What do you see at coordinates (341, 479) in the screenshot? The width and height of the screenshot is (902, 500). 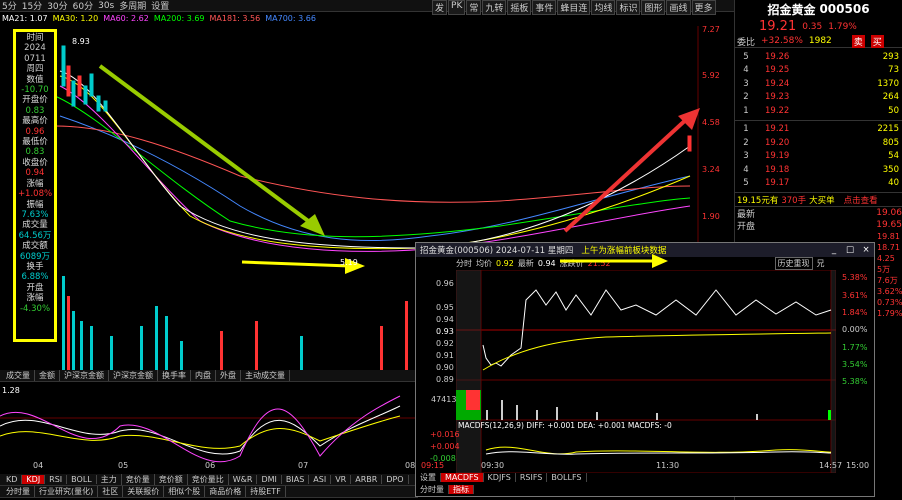 I see `tab-vr: VR` at bounding box center [341, 479].